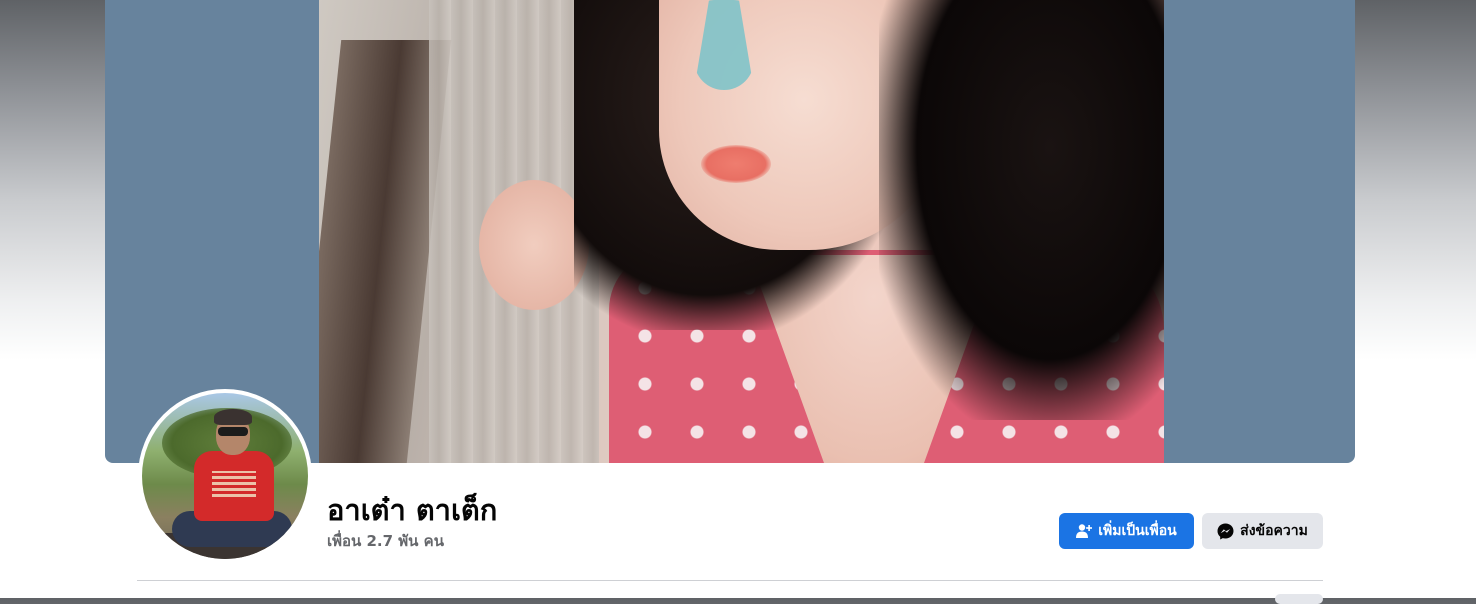  I want to click on cover-hand, so click(534, 245).